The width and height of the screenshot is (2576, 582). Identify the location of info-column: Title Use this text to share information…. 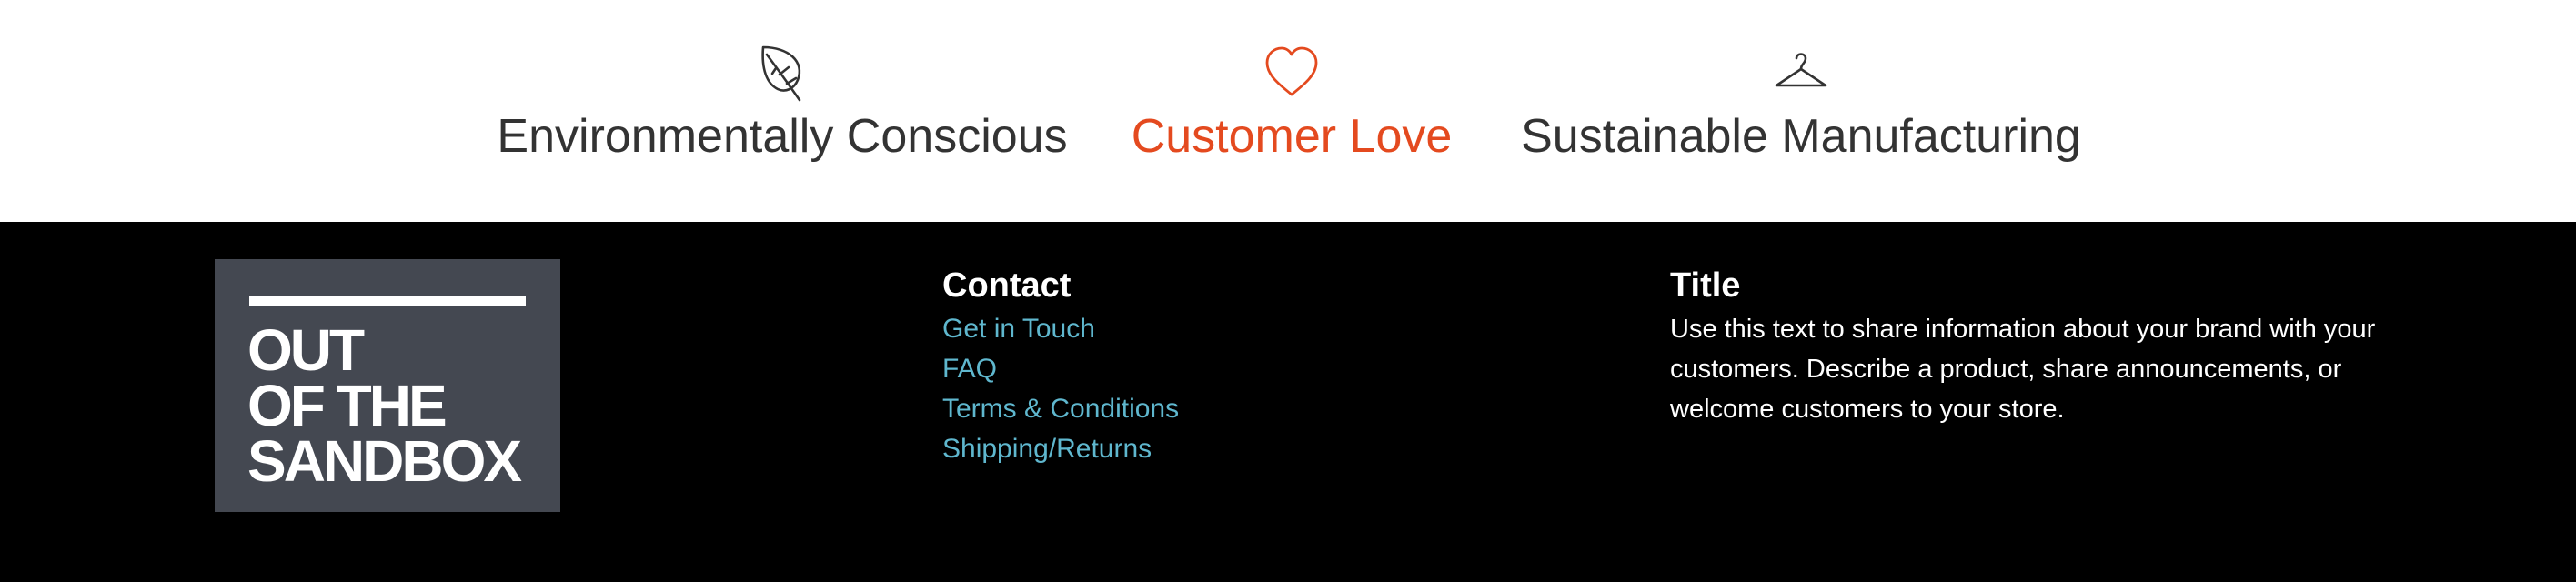
(2029, 346).